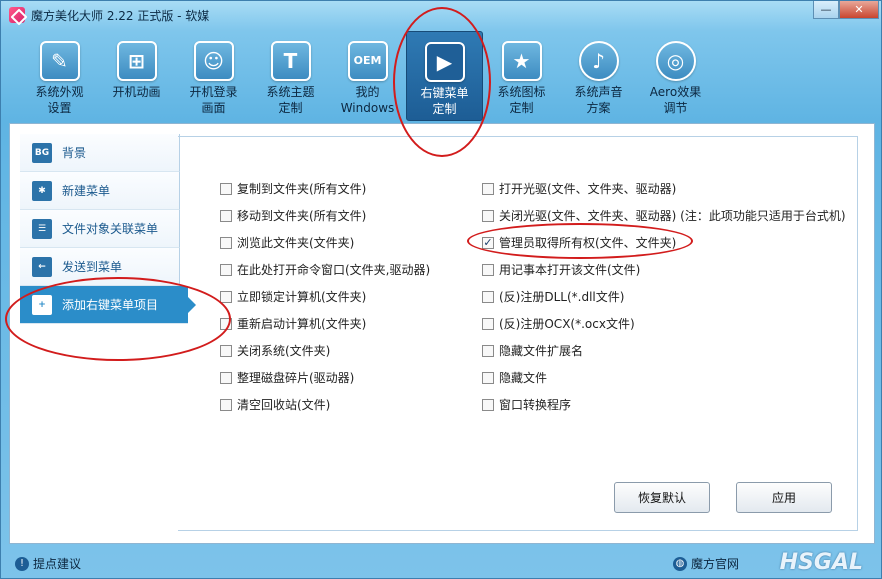  I want to click on sidebar-item-2: ☰ 文件对象关联菜单, so click(100, 229).